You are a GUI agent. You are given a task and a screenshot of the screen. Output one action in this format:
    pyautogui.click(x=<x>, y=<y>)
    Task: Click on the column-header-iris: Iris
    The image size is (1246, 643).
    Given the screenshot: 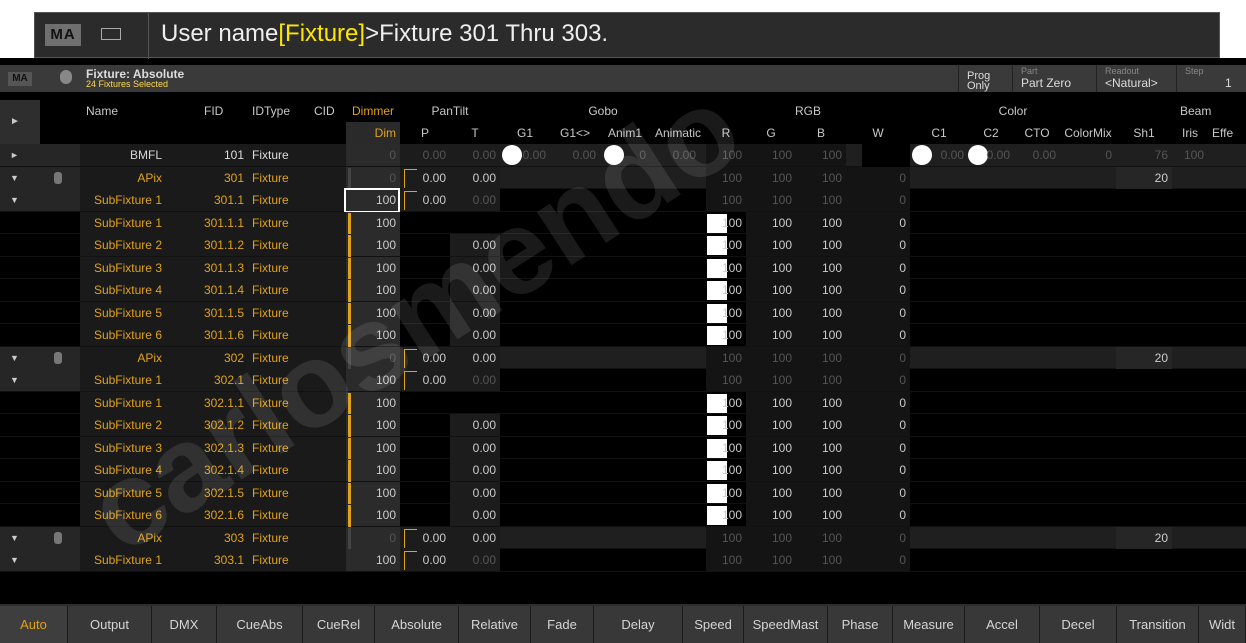 What is the action you would take?
    pyautogui.click(x=1190, y=133)
    